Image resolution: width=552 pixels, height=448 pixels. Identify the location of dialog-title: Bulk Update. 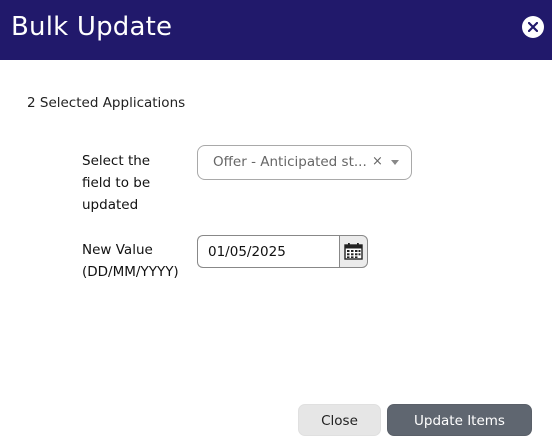
(92, 27).